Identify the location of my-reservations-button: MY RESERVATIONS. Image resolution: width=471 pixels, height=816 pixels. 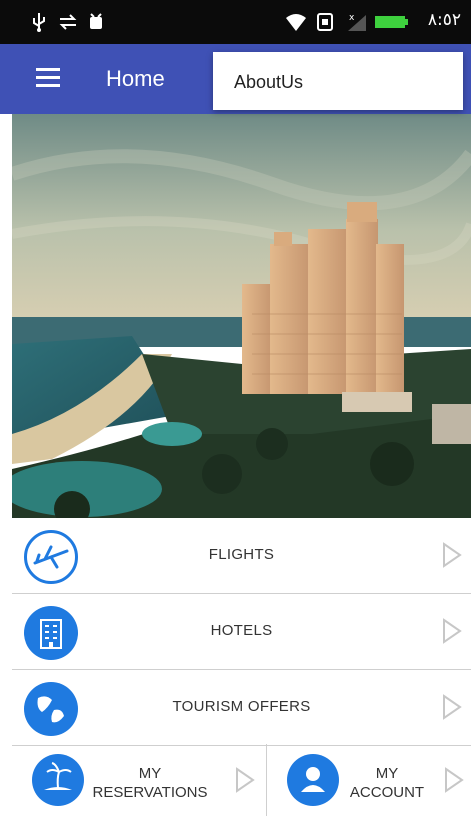
(139, 780).